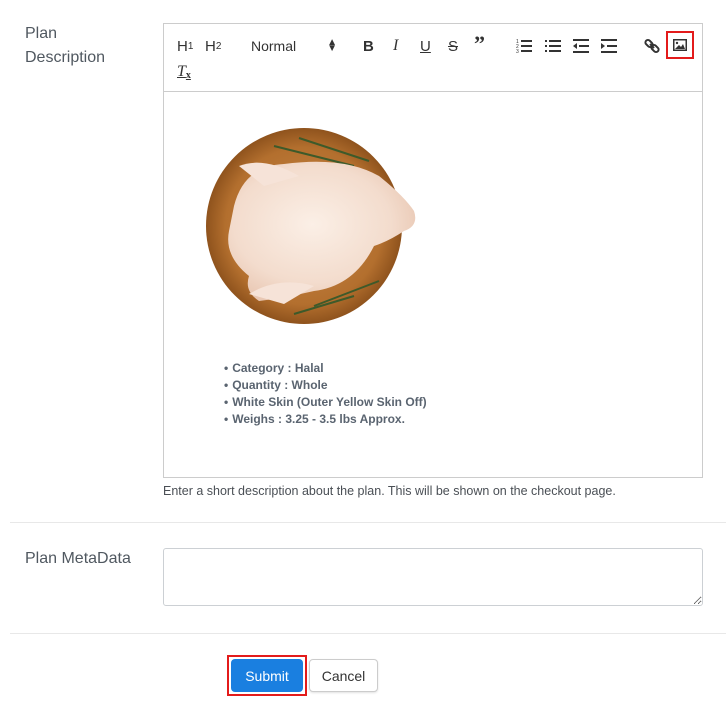 This screenshot has height=716, width=726. I want to click on header-2-button: H2, so click(213, 46).